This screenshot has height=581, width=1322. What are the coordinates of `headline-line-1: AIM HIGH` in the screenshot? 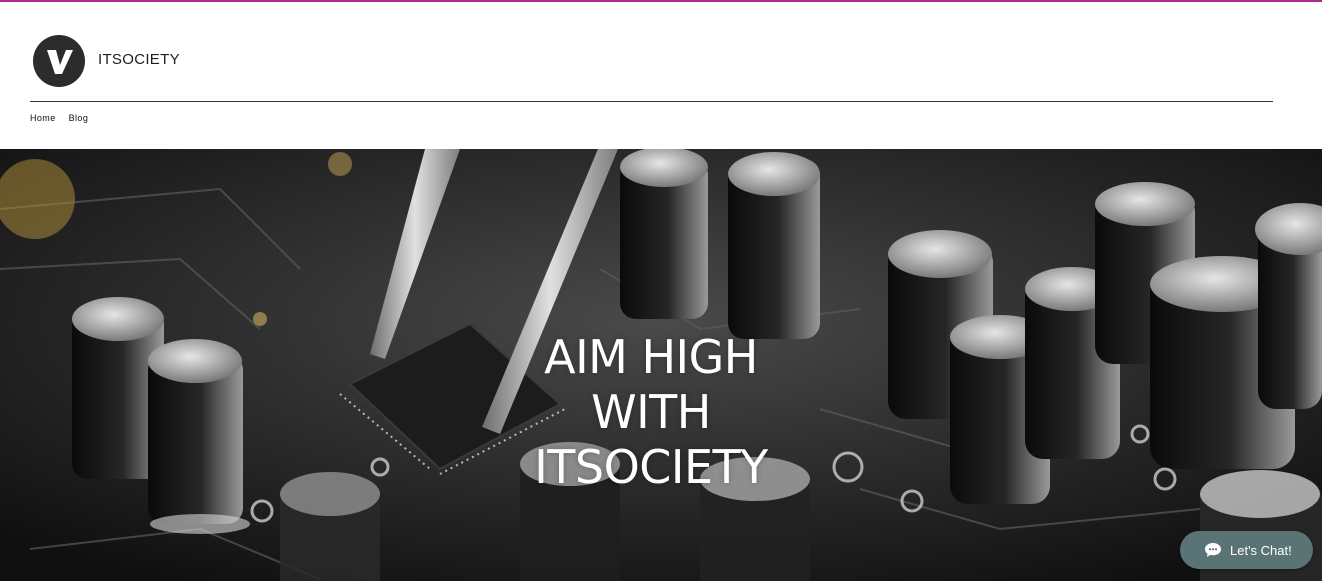 It's located at (651, 357).